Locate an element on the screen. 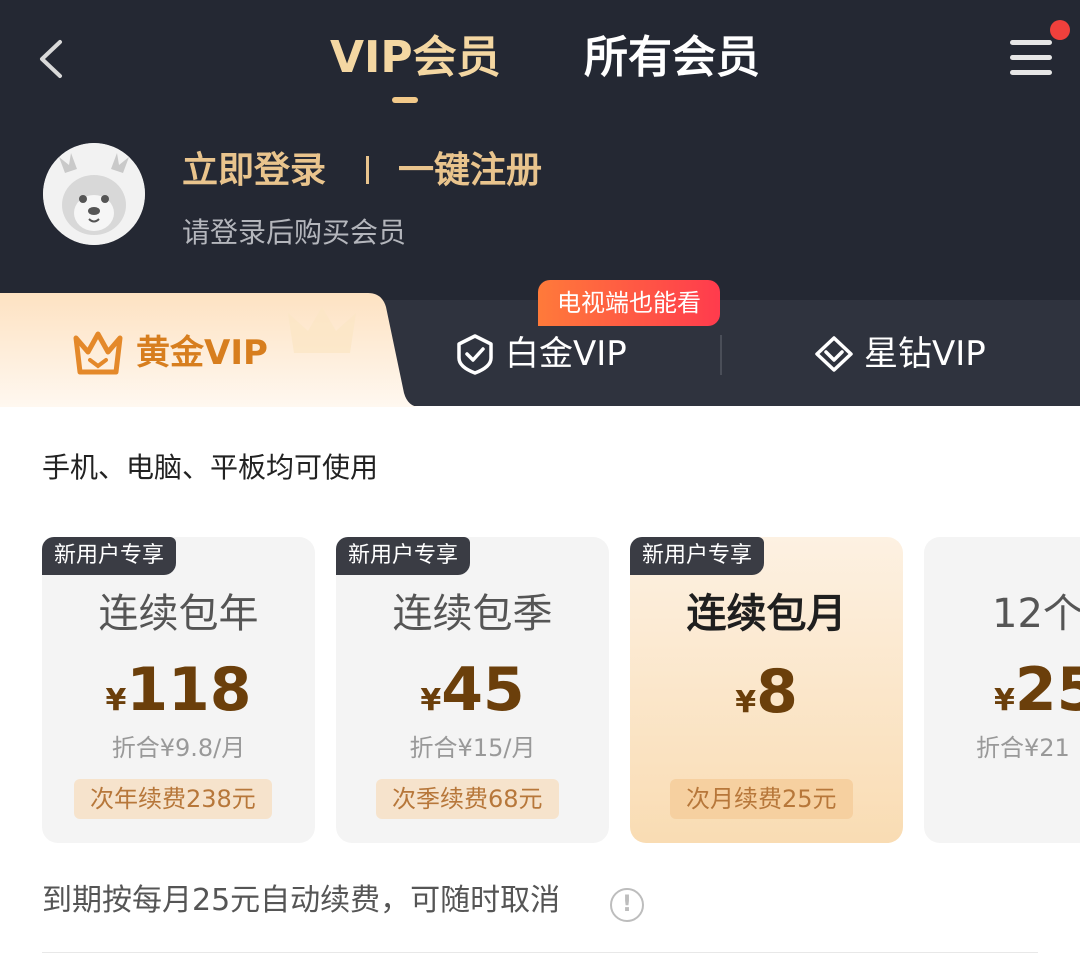  hamburger-menu-icon is located at coordinates (1033, 58).